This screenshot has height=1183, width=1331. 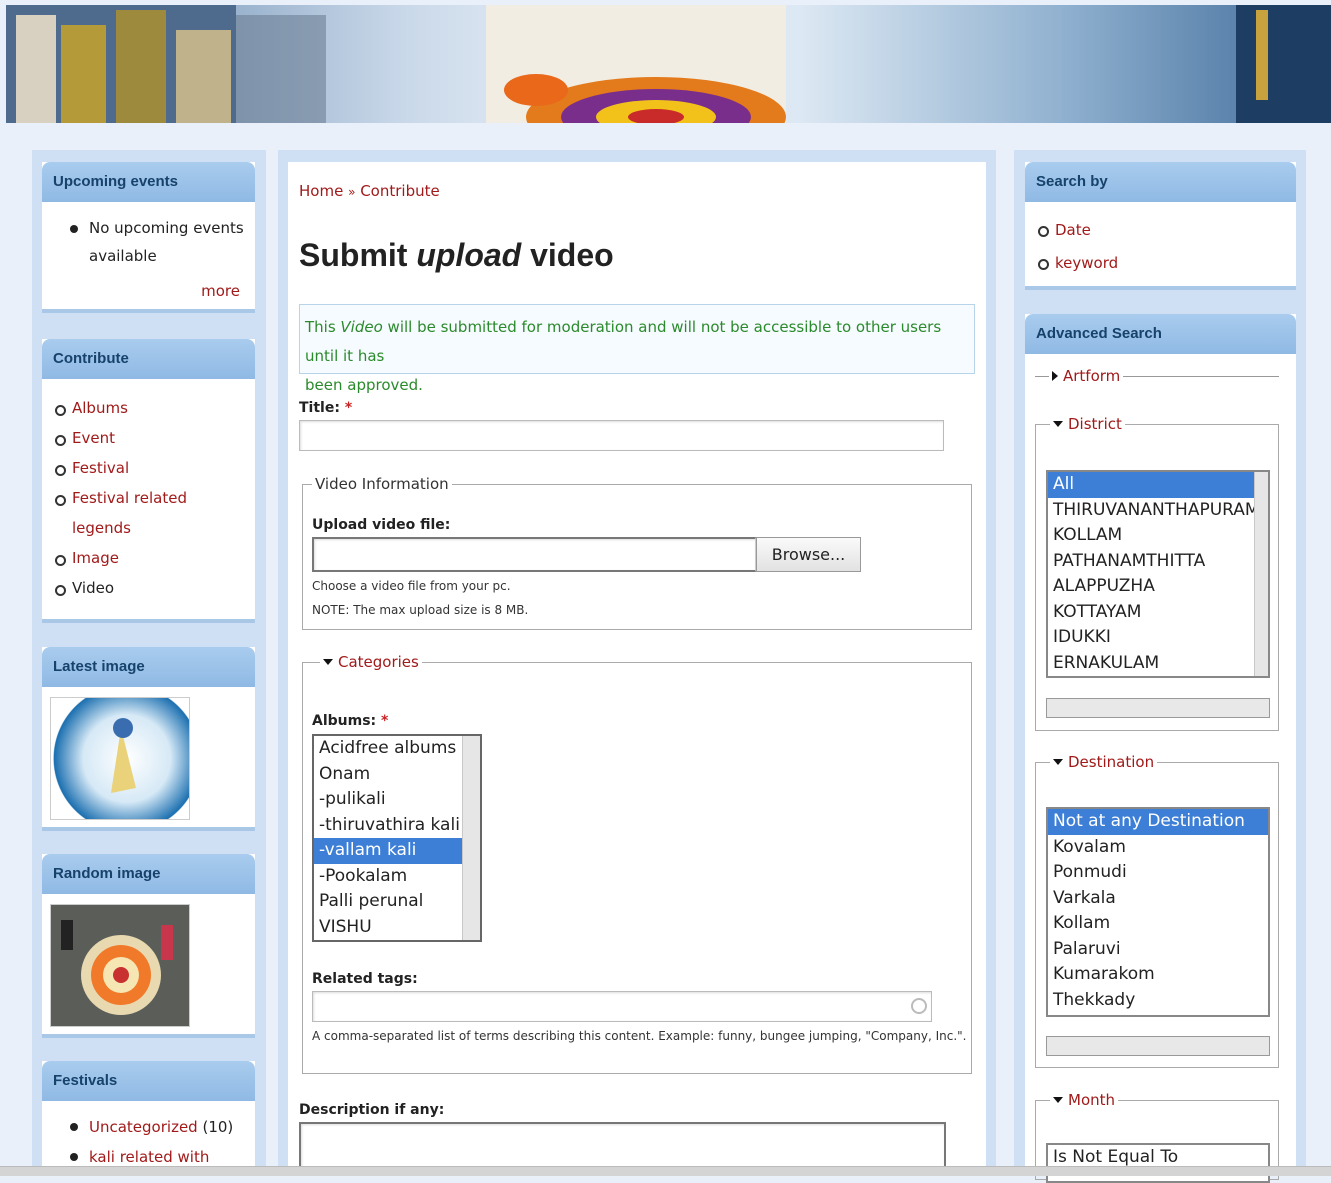 I want to click on block-title: Contribute, so click(x=148, y=359).